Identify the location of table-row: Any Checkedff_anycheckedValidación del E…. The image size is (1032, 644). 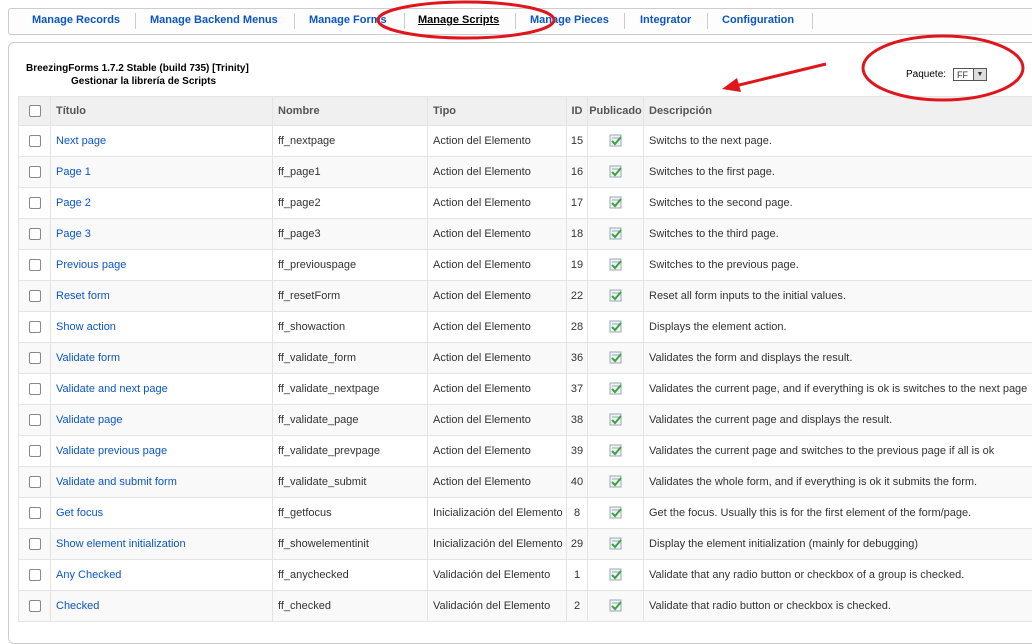
(525, 575).